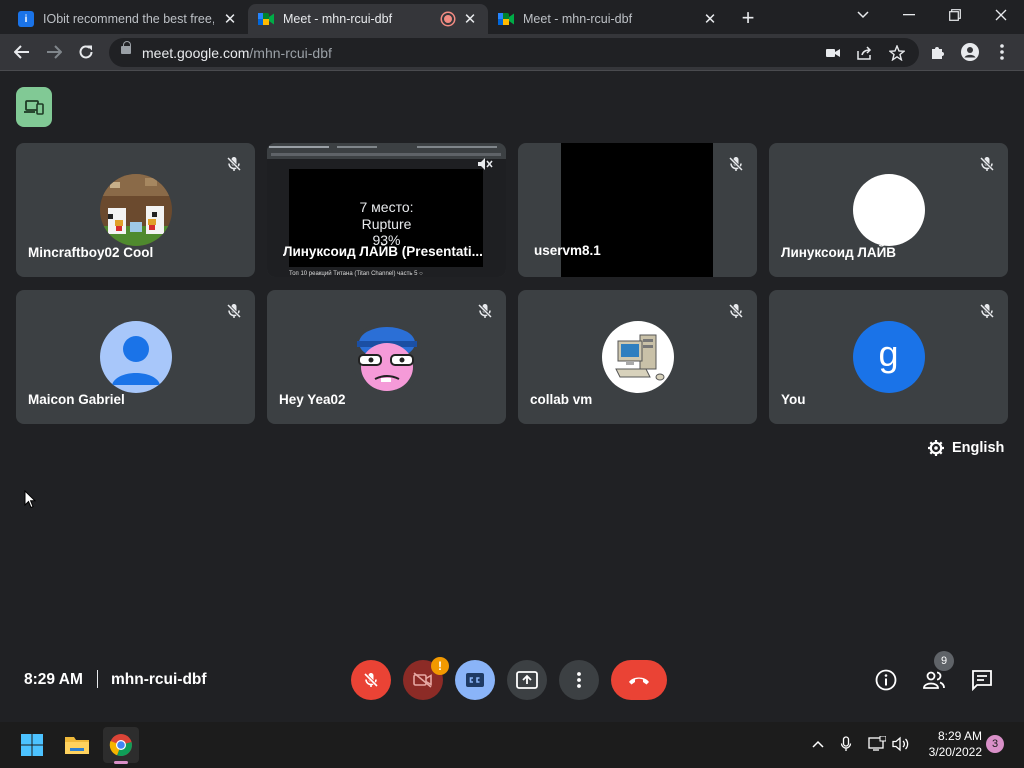 This screenshot has height=768, width=1024. What do you see at coordinates (91, 252) in the screenshot?
I see `participant-name: Mincraftboy02 Cool` at bounding box center [91, 252].